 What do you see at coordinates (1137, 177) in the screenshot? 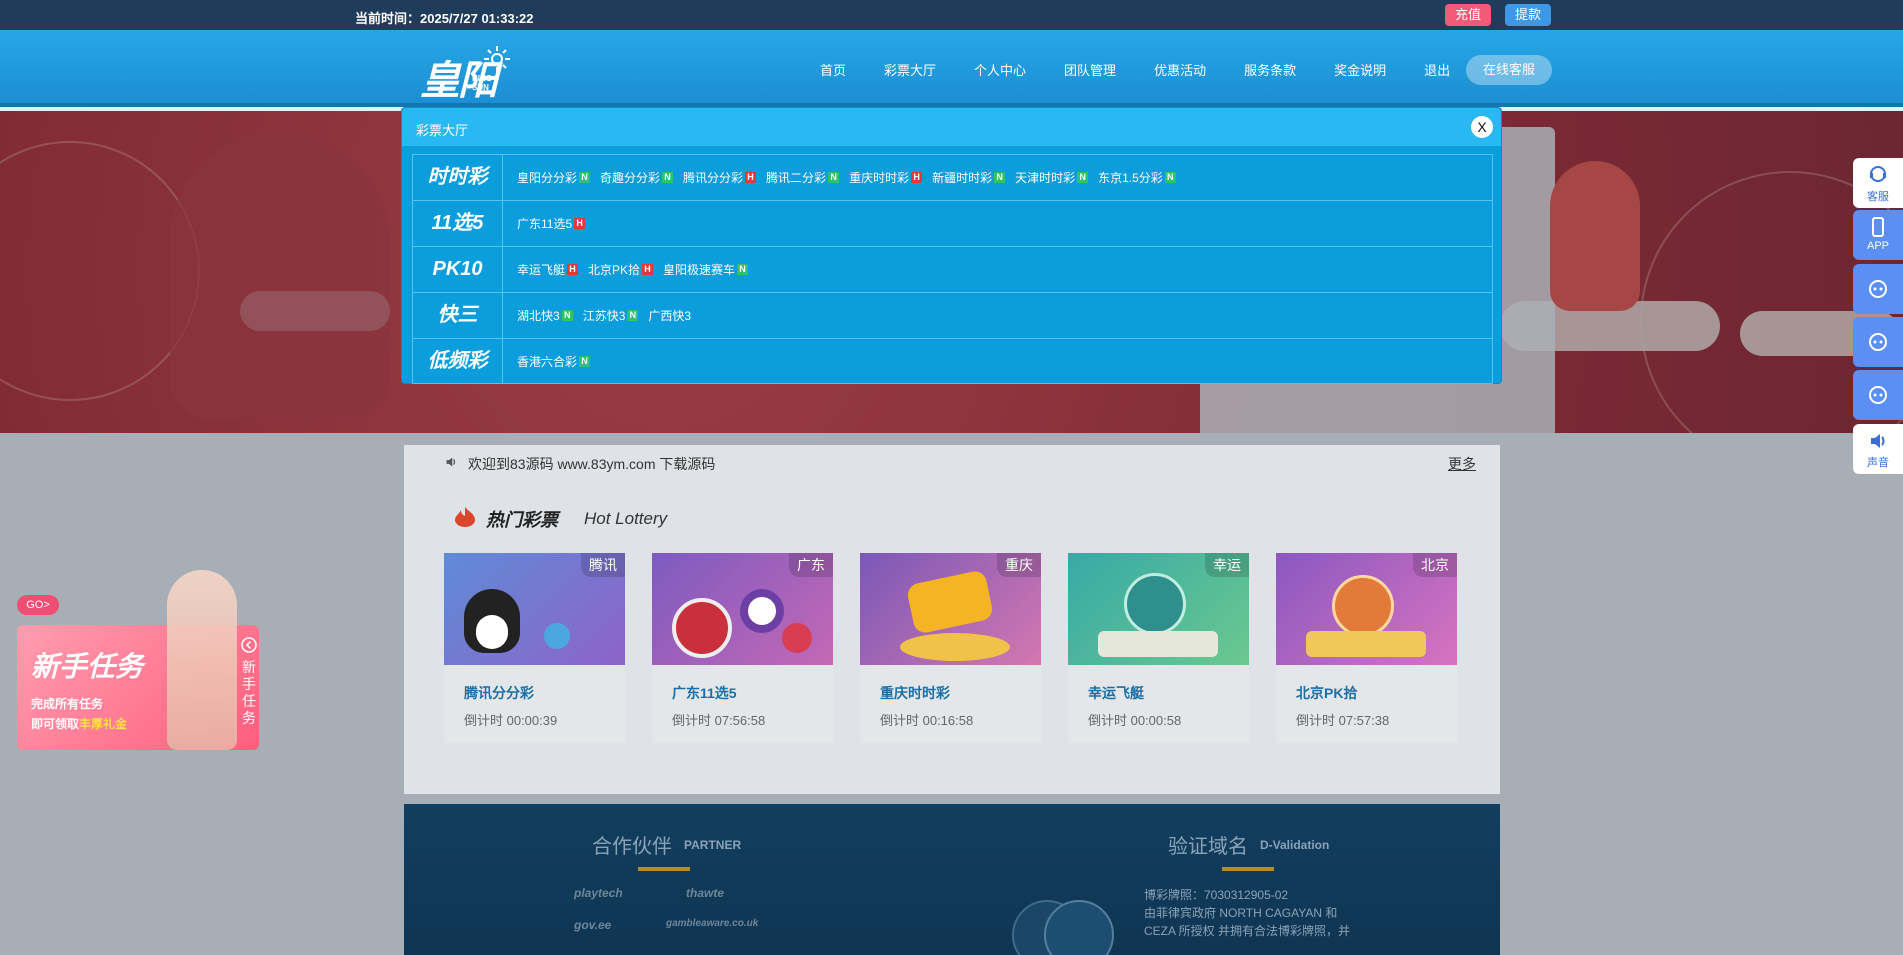
I see `game-link: 东京1.5分彩 N` at bounding box center [1137, 177].